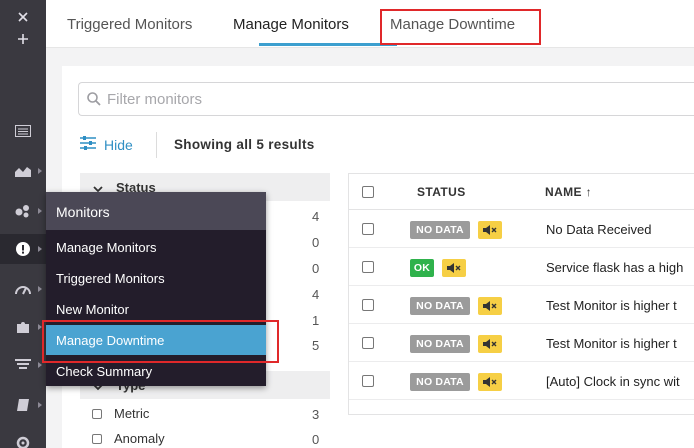  Describe the element at coordinates (460, 27) in the screenshot. I see `highlight-box-tab` at that location.